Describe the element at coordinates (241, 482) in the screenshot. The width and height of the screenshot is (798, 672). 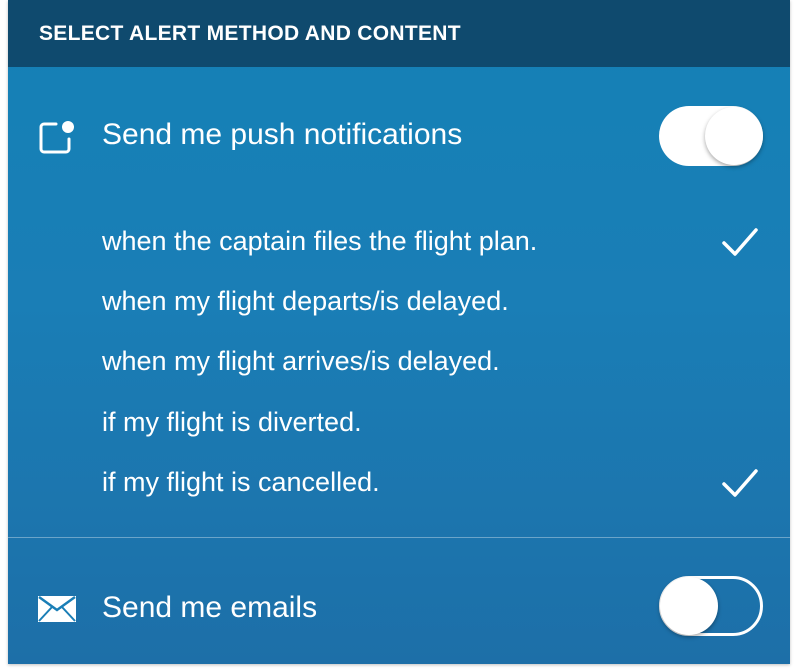
I see `alert-option-label: if my flight is cancelled.` at that location.